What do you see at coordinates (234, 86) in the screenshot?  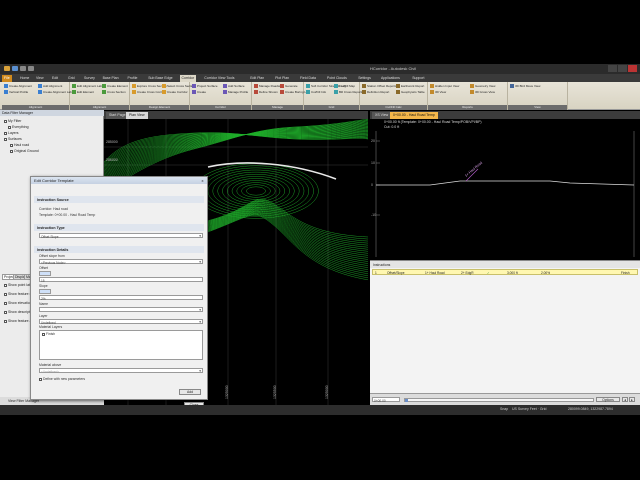 I see `ribbon-button: Add Surface` at bounding box center [234, 86].